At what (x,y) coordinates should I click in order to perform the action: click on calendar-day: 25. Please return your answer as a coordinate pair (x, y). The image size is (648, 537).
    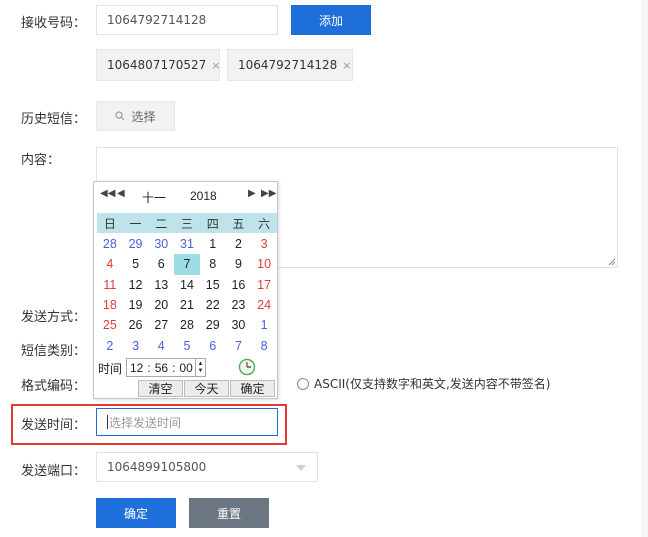
    Looking at the image, I should click on (110, 325).